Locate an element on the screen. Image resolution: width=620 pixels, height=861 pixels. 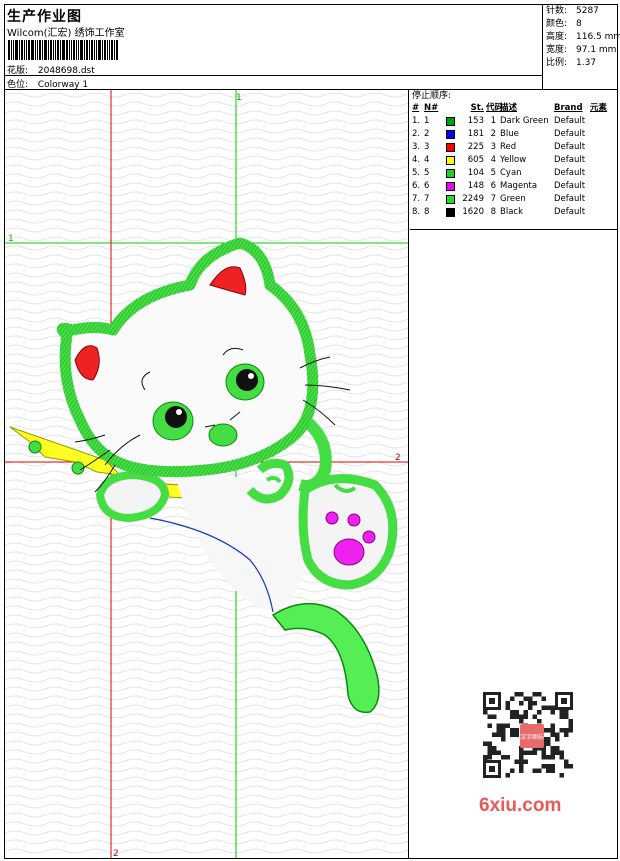
table-row: 8. 8 1620 8 Black Default is located at coordinates (513, 212).